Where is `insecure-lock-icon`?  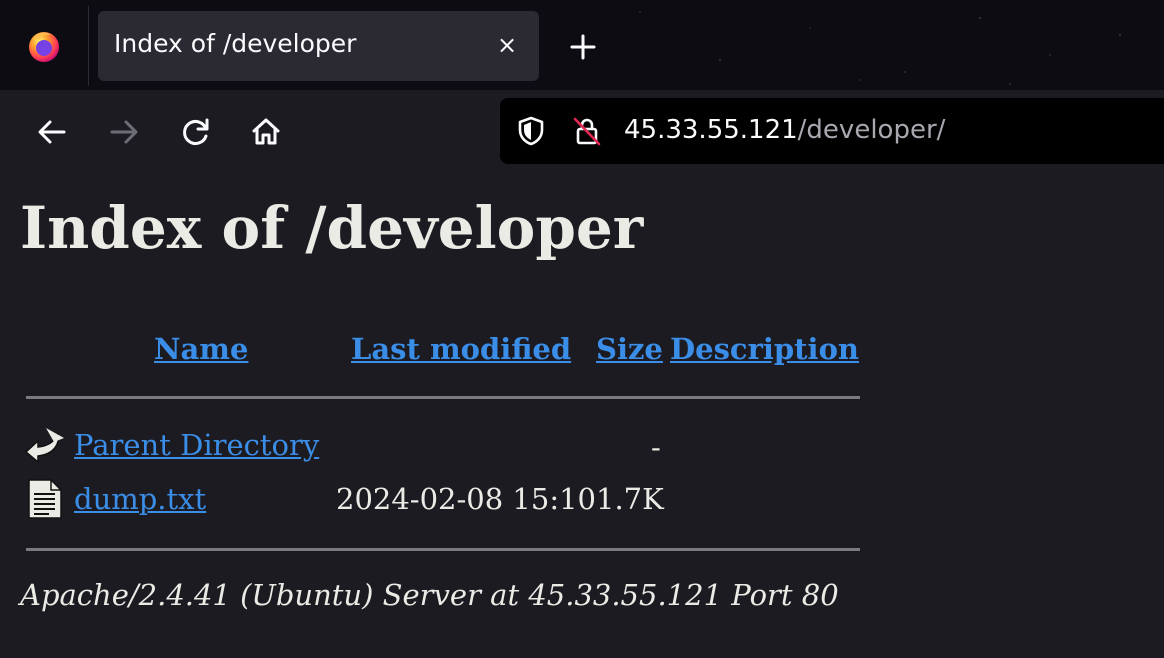 insecure-lock-icon is located at coordinates (587, 131).